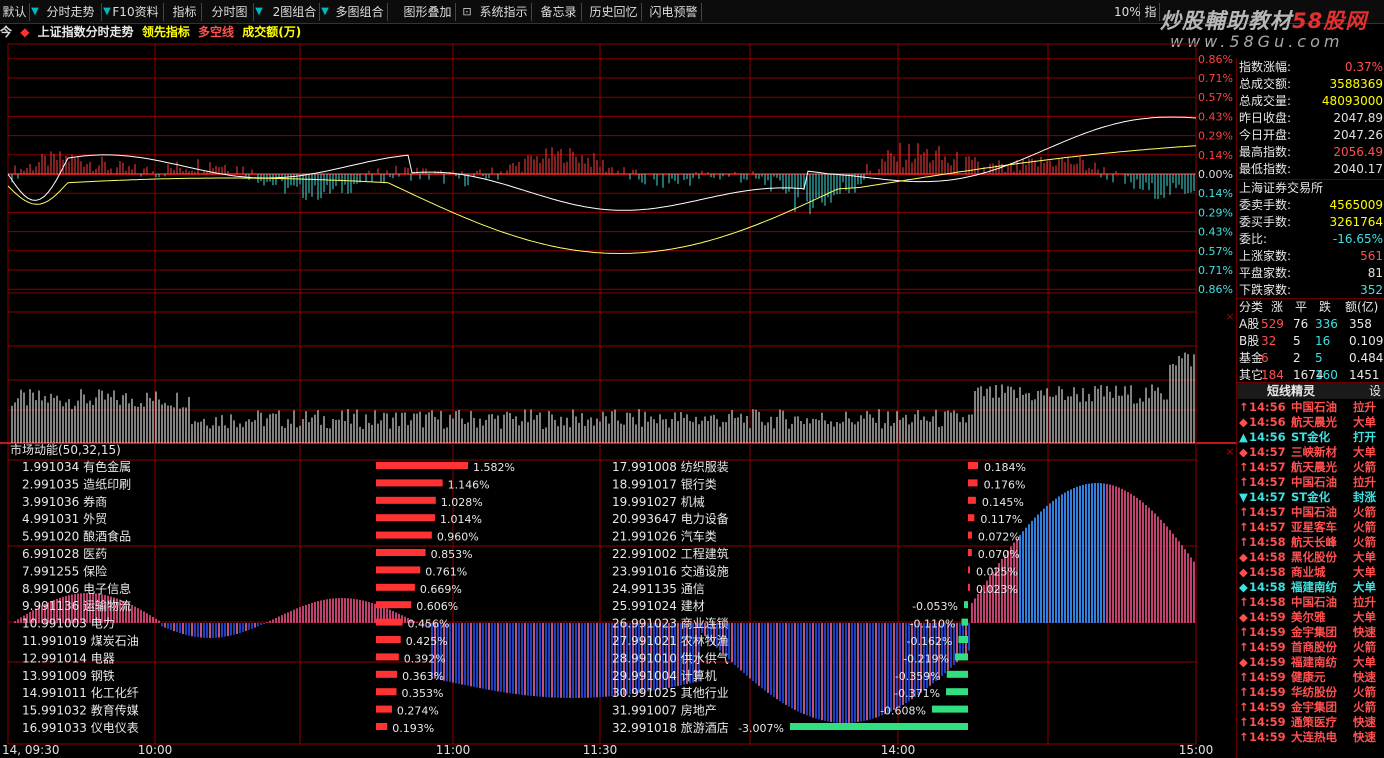  I want to click on toolbar-button: 图形叠加, so click(428, 12).